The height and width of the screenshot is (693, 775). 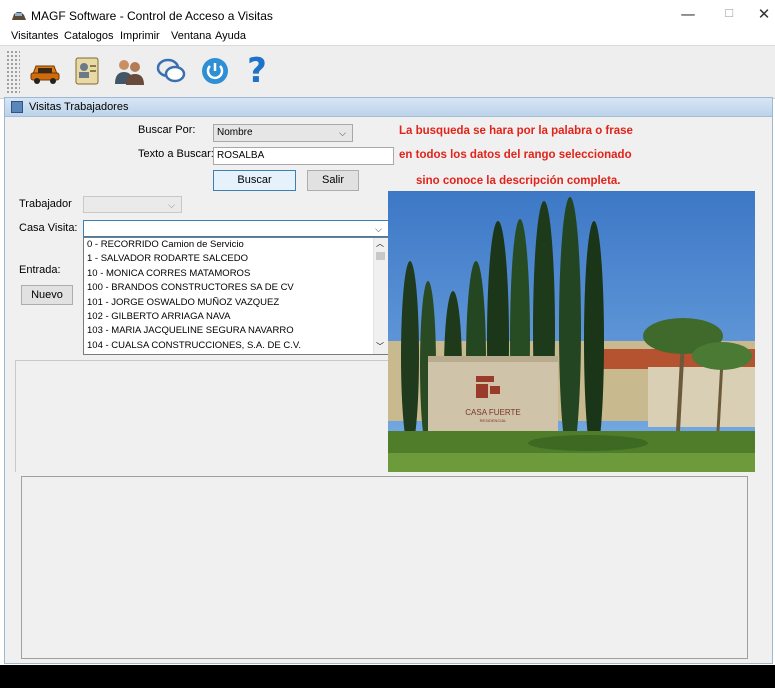 I want to click on nuevo-button: Nuevo, so click(x=47, y=295).